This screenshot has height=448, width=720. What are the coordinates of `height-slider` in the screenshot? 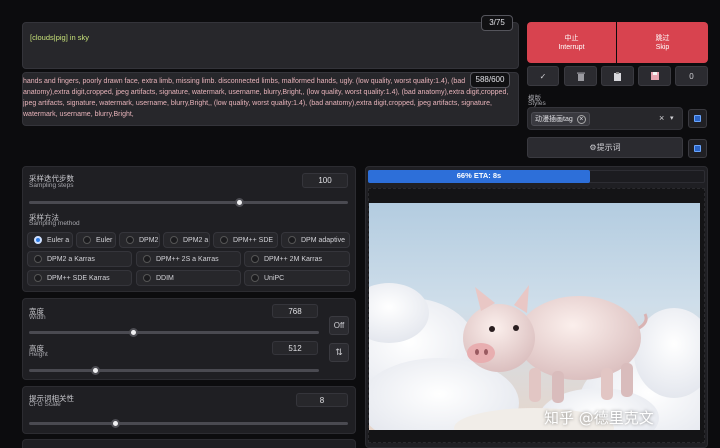 It's located at (174, 370).